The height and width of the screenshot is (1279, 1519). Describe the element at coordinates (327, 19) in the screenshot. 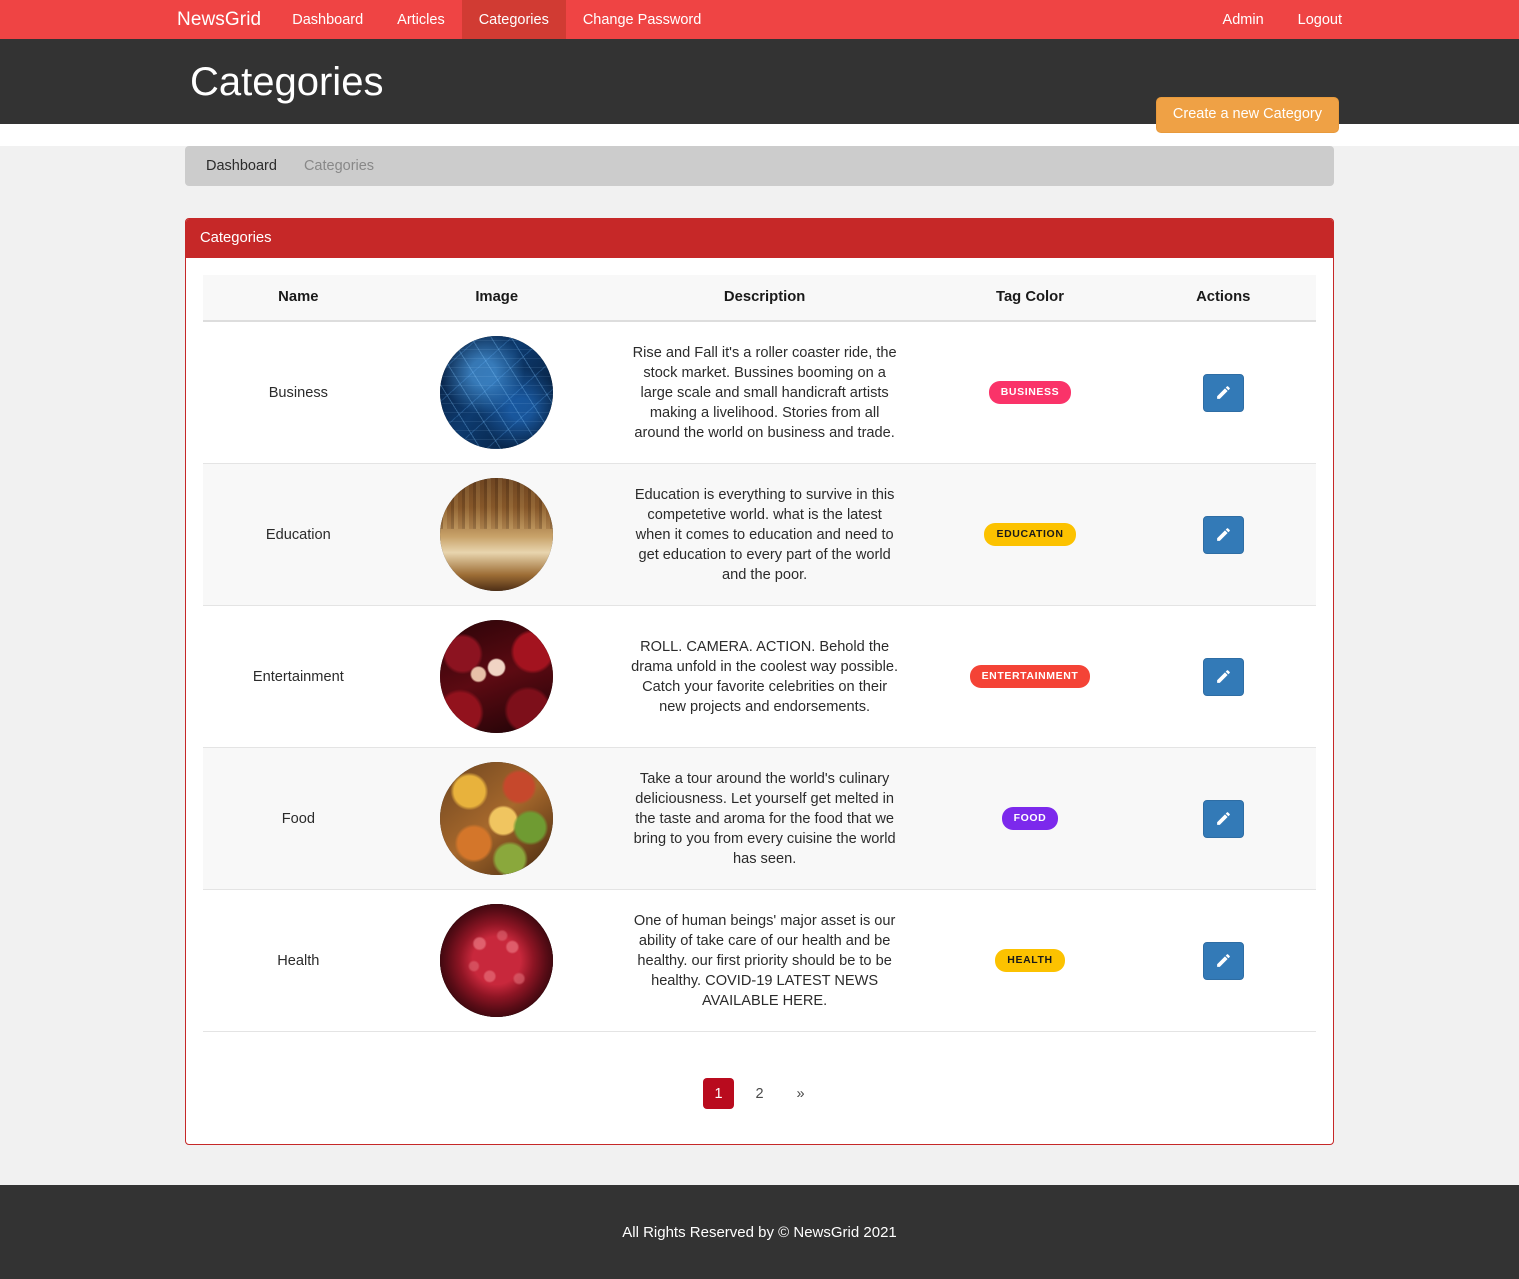

I see `nav-item-dashboard: Dashboard` at that location.